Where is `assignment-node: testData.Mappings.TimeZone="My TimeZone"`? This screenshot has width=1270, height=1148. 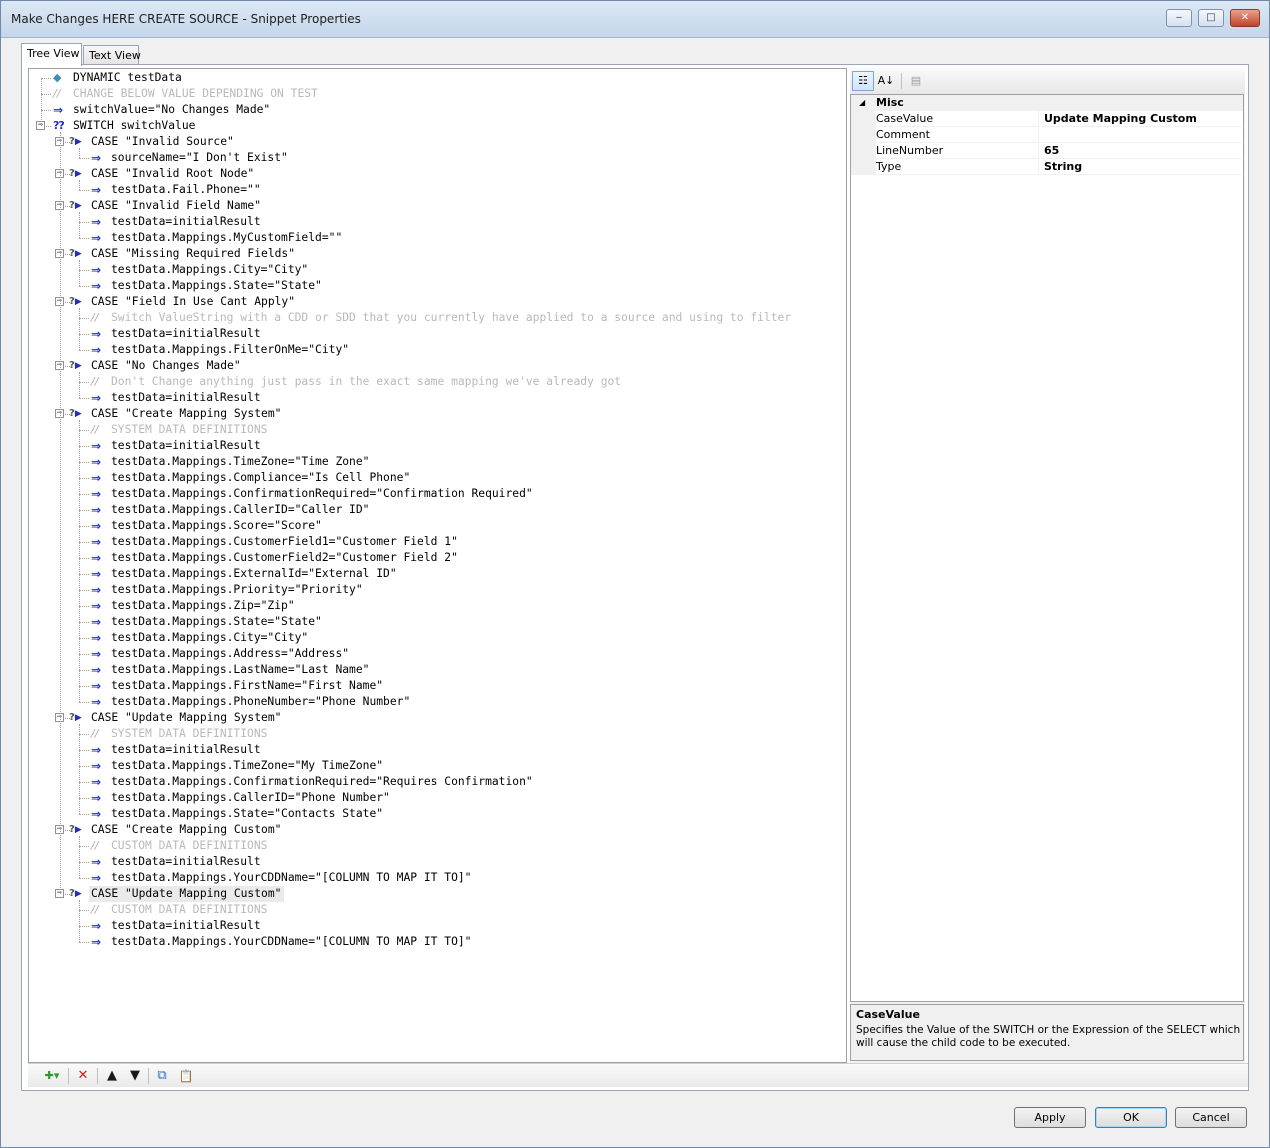
assignment-node: testData.Mappings.TimeZone="My TimeZone" is located at coordinates (247, 766).